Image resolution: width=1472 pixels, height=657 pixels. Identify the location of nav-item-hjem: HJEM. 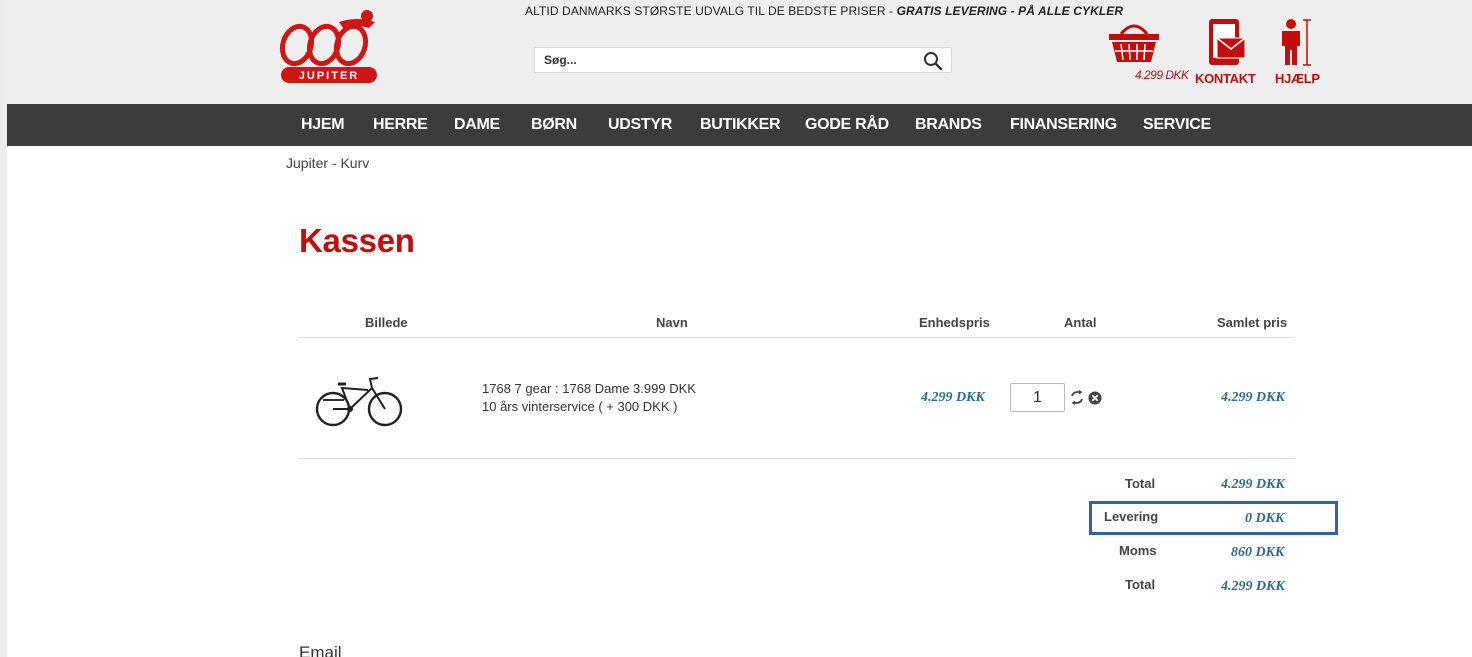
(323, 125).